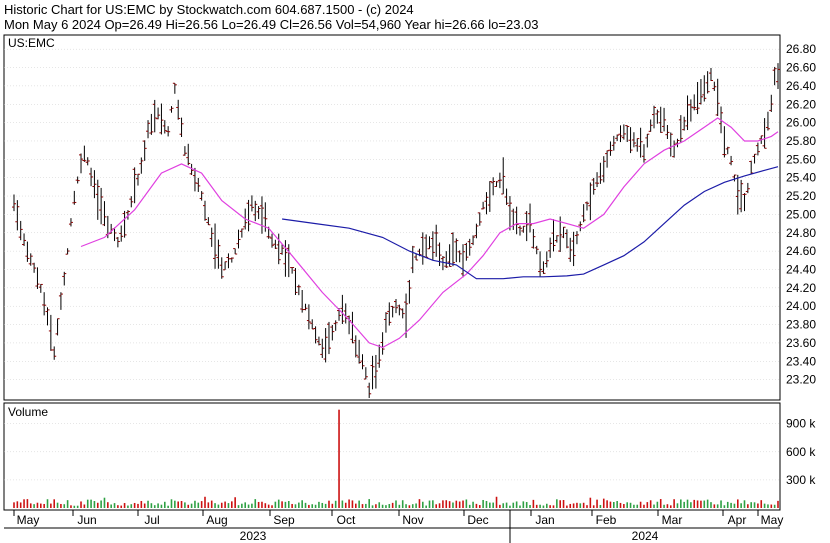 The height and width of the screenshot is (543, 830). I want to click on month-label: Mar, so click(672, 520).